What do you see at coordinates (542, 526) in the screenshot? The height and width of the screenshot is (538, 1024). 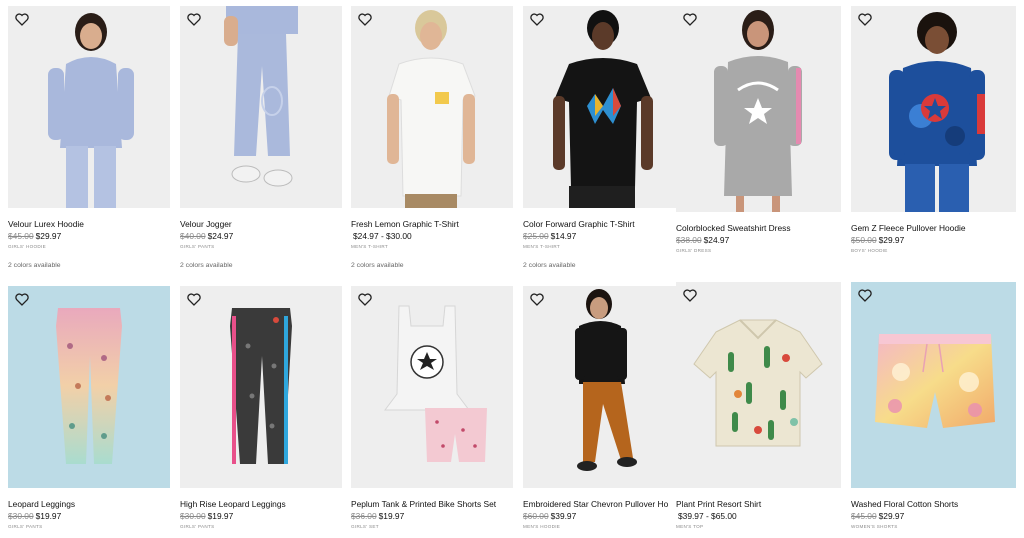 I see `product-category: MEN'S HOODIE` at bounding box center [542, 526].